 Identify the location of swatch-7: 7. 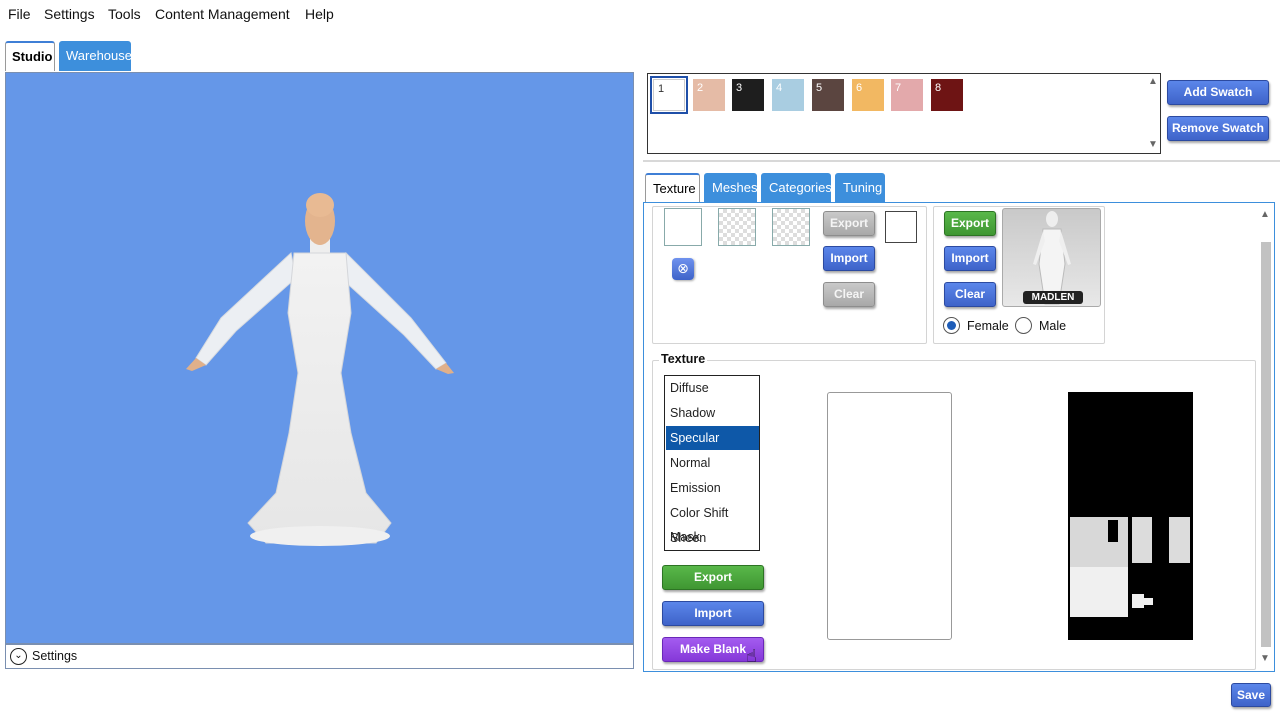
(907, 95).